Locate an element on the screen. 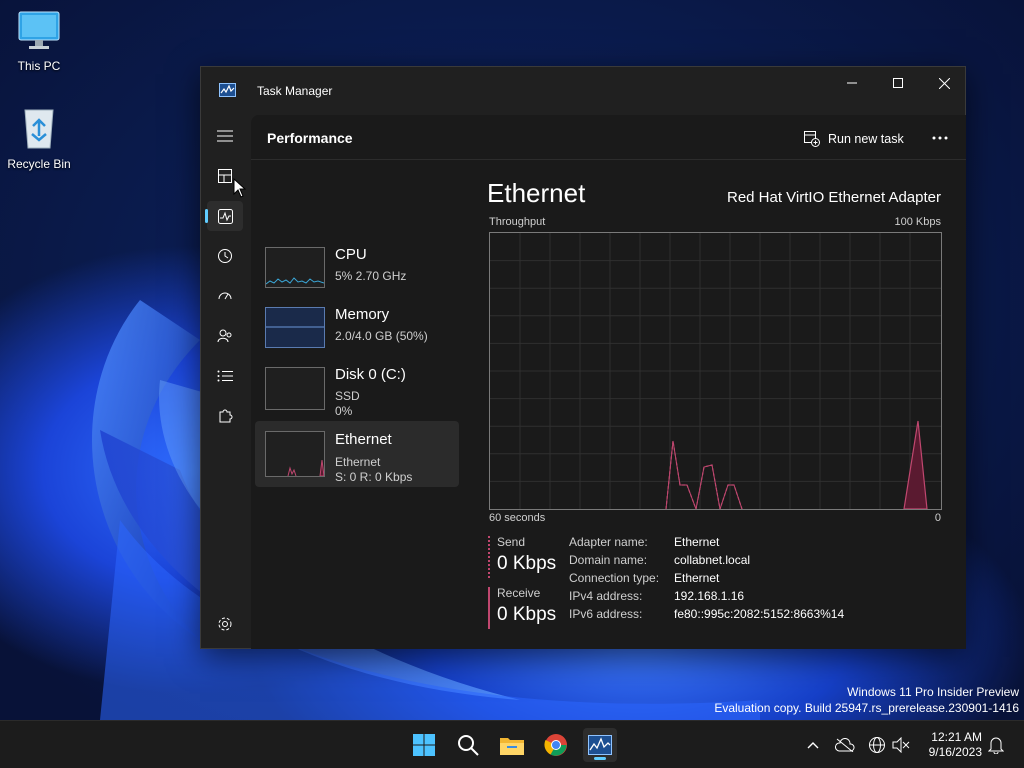 The image size is (1024, 768). run-new-task-label: Run new task is located at coordinates (866, 139).